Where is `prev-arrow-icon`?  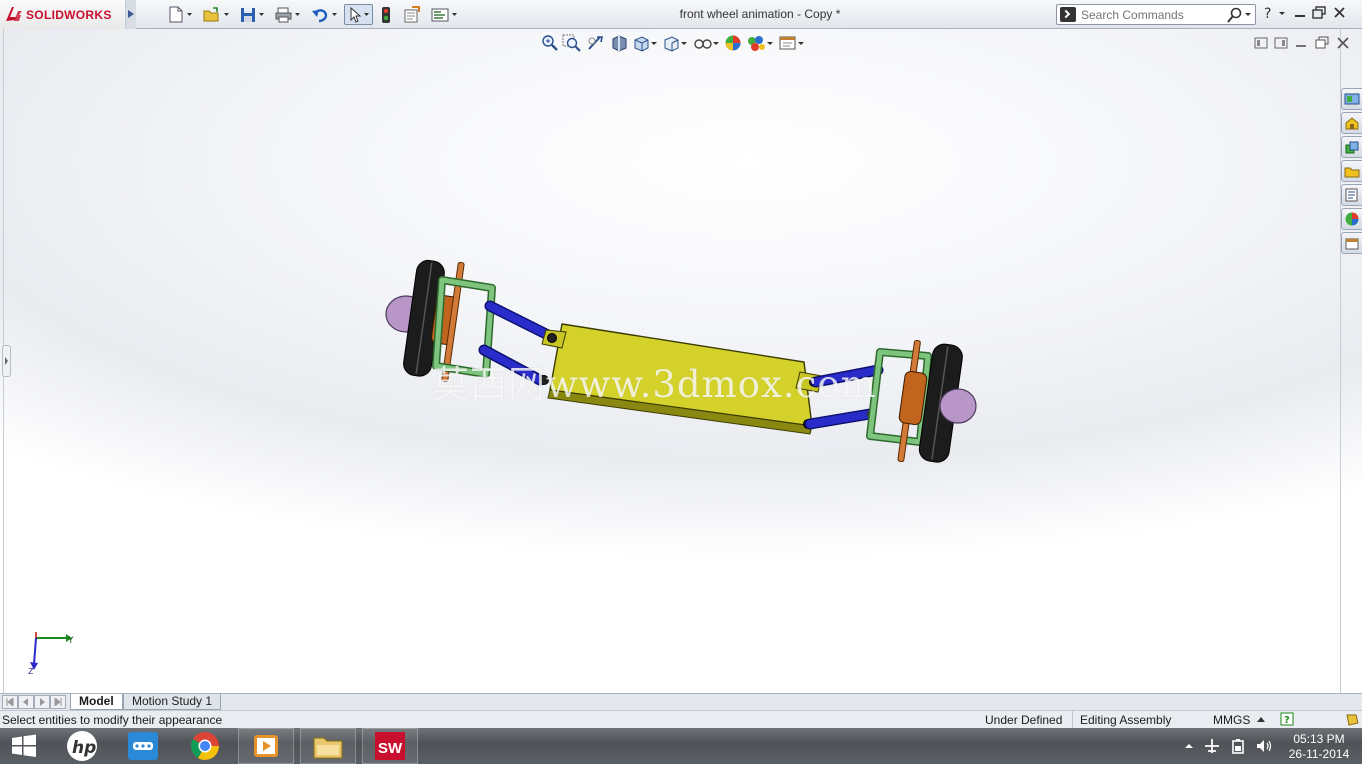
prev-arrow-icon is located at coordinates (25, 702).